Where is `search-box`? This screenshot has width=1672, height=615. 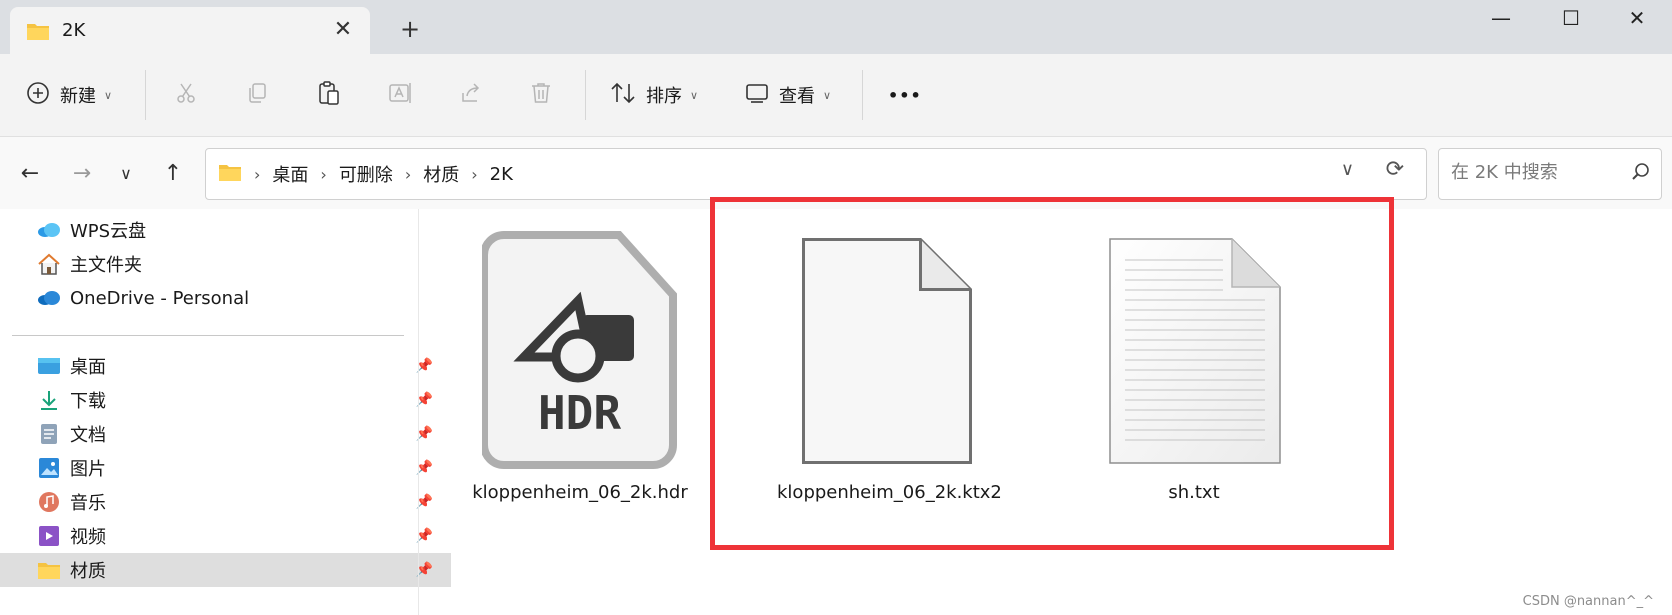
search-box is located at coordinates (1550, 174).